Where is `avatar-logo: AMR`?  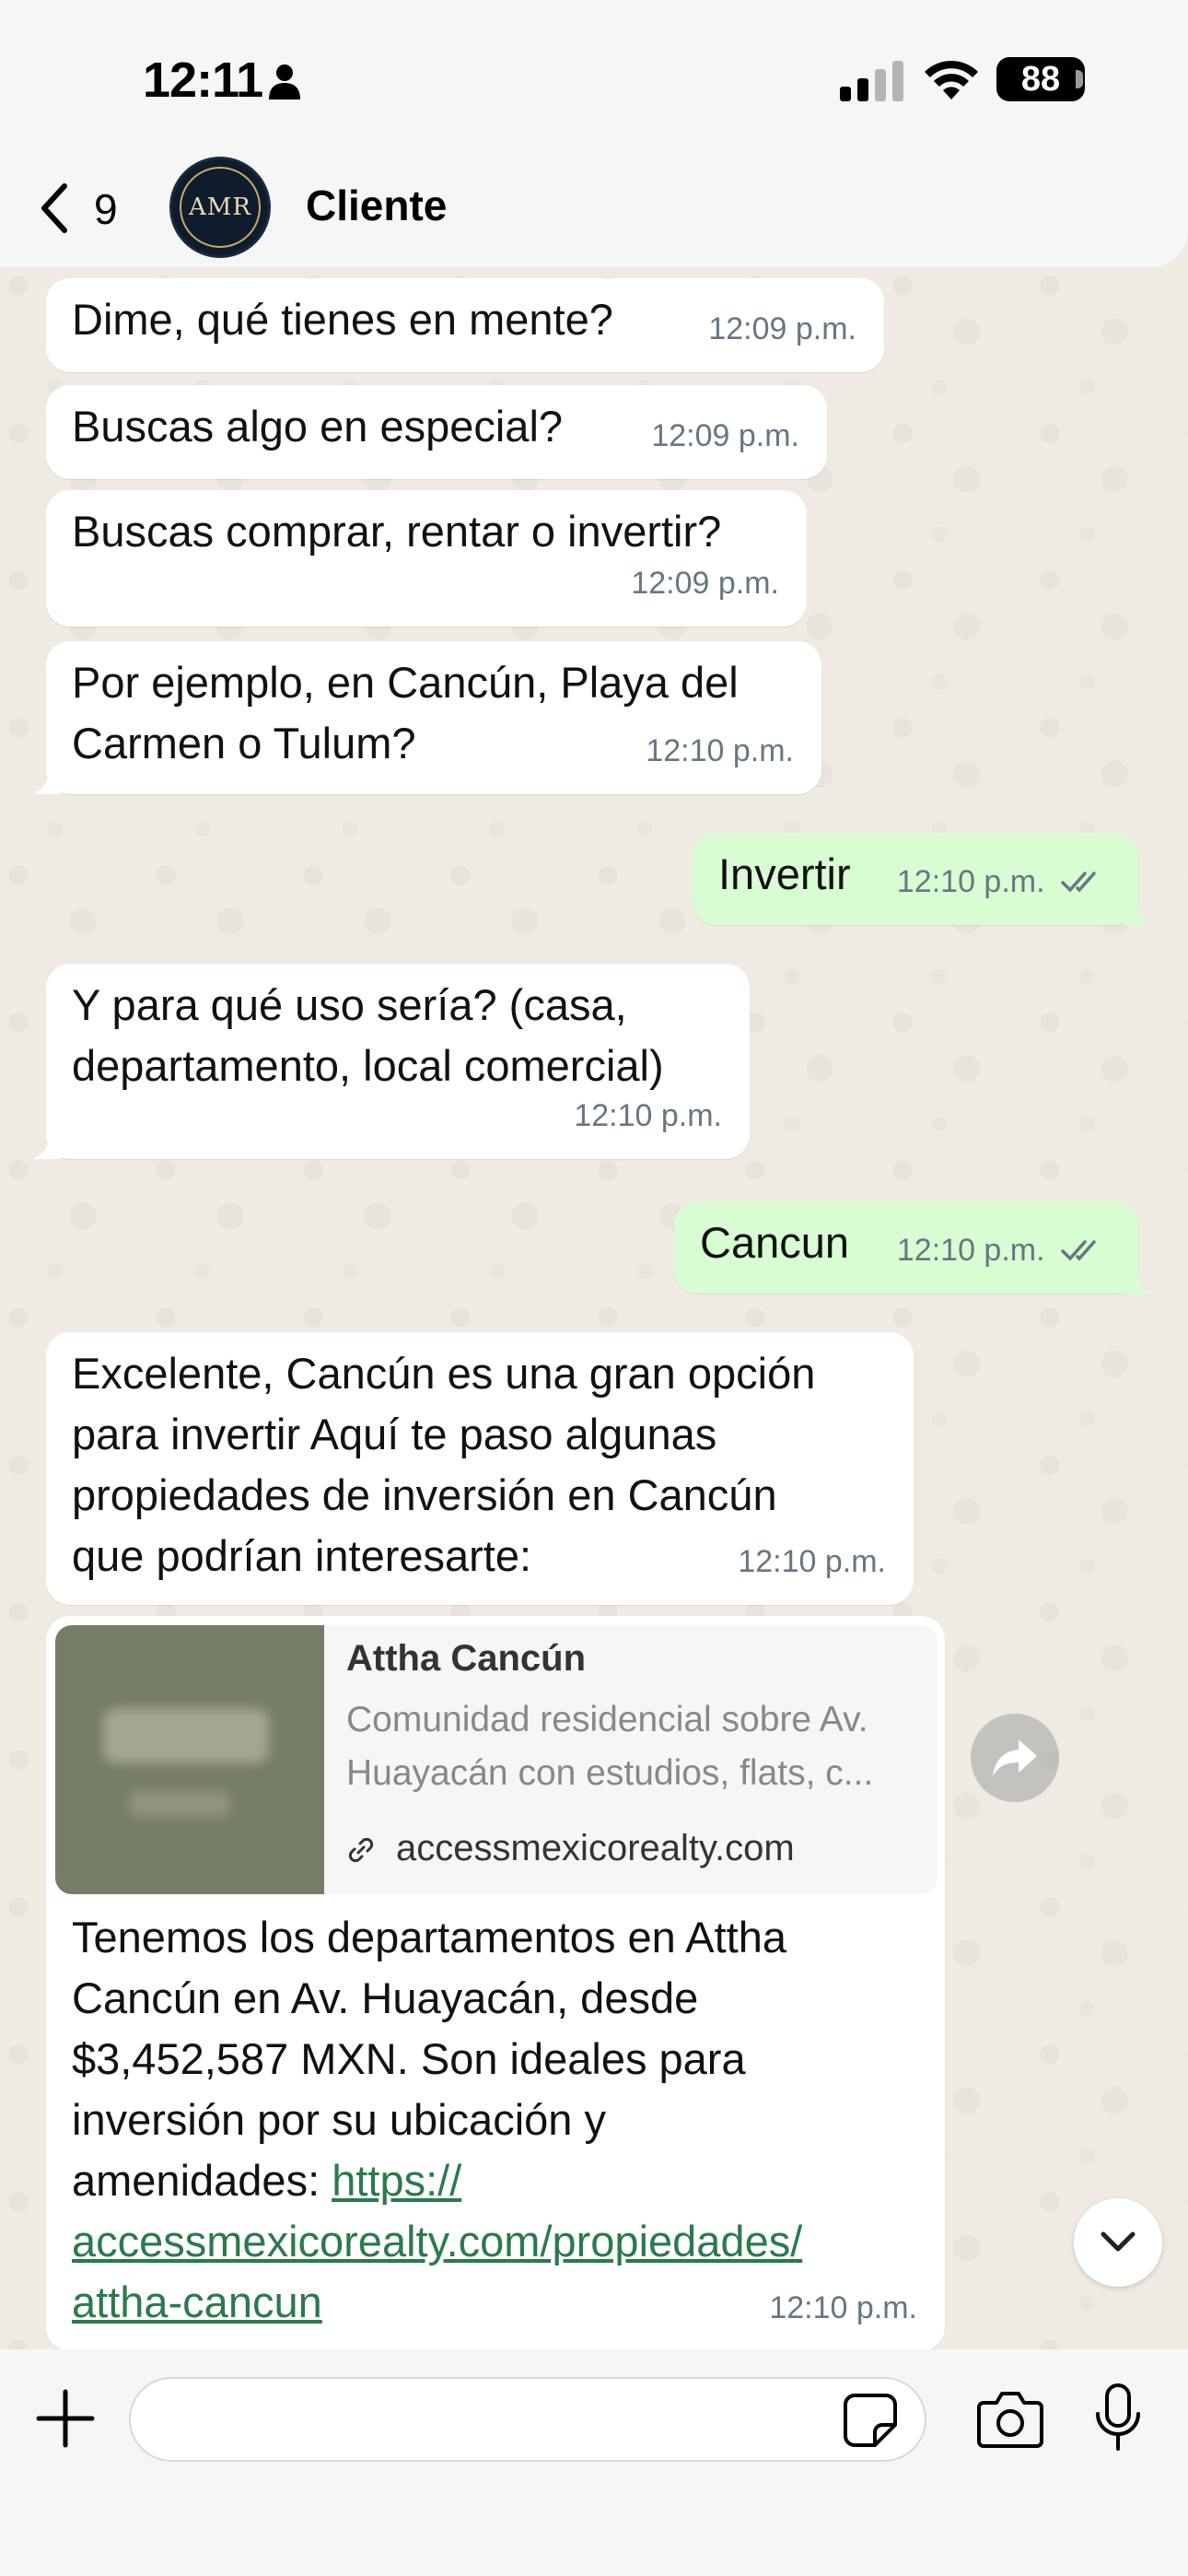 avatar-logo: AMR is located at coordinates (220, 207).